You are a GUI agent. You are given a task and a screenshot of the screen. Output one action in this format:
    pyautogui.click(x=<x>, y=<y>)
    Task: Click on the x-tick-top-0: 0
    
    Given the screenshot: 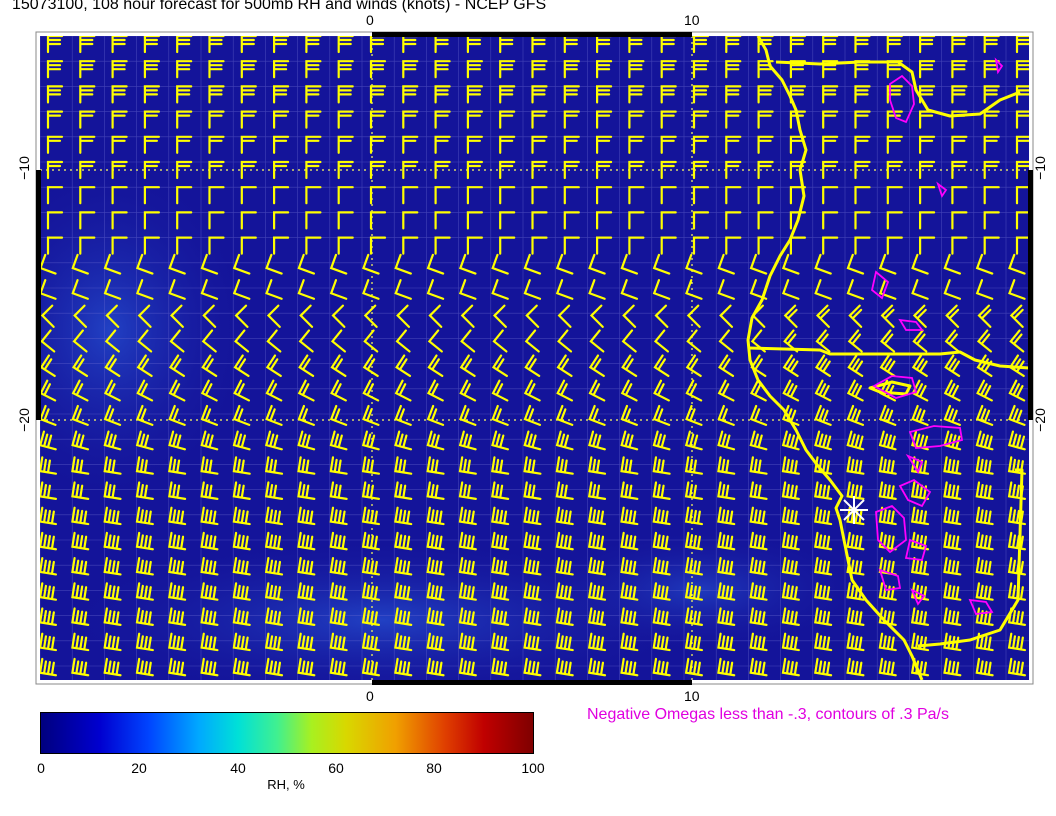 What is the action you would take?
    pyautogui.click(x=370, y=20)
    